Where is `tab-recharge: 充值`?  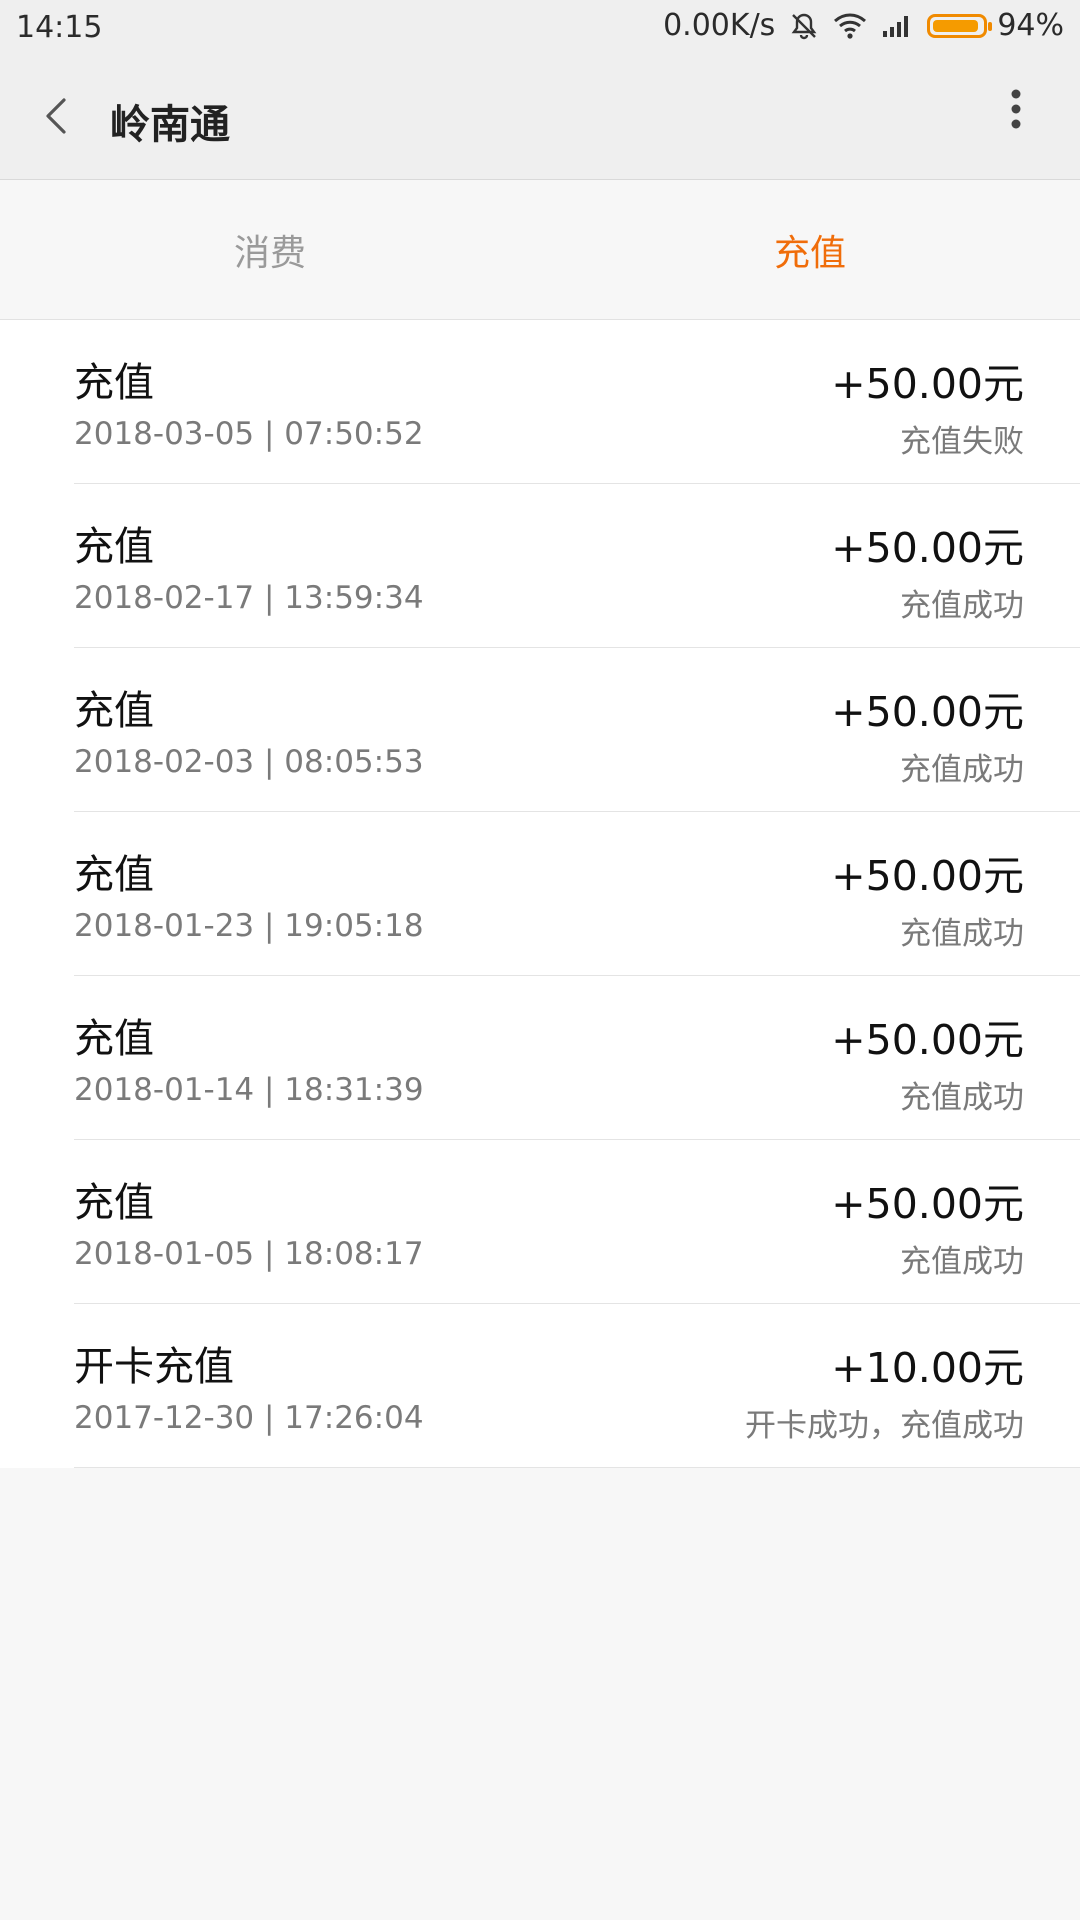
tab-recharge: 充值 is located at coordinates (810, 249).